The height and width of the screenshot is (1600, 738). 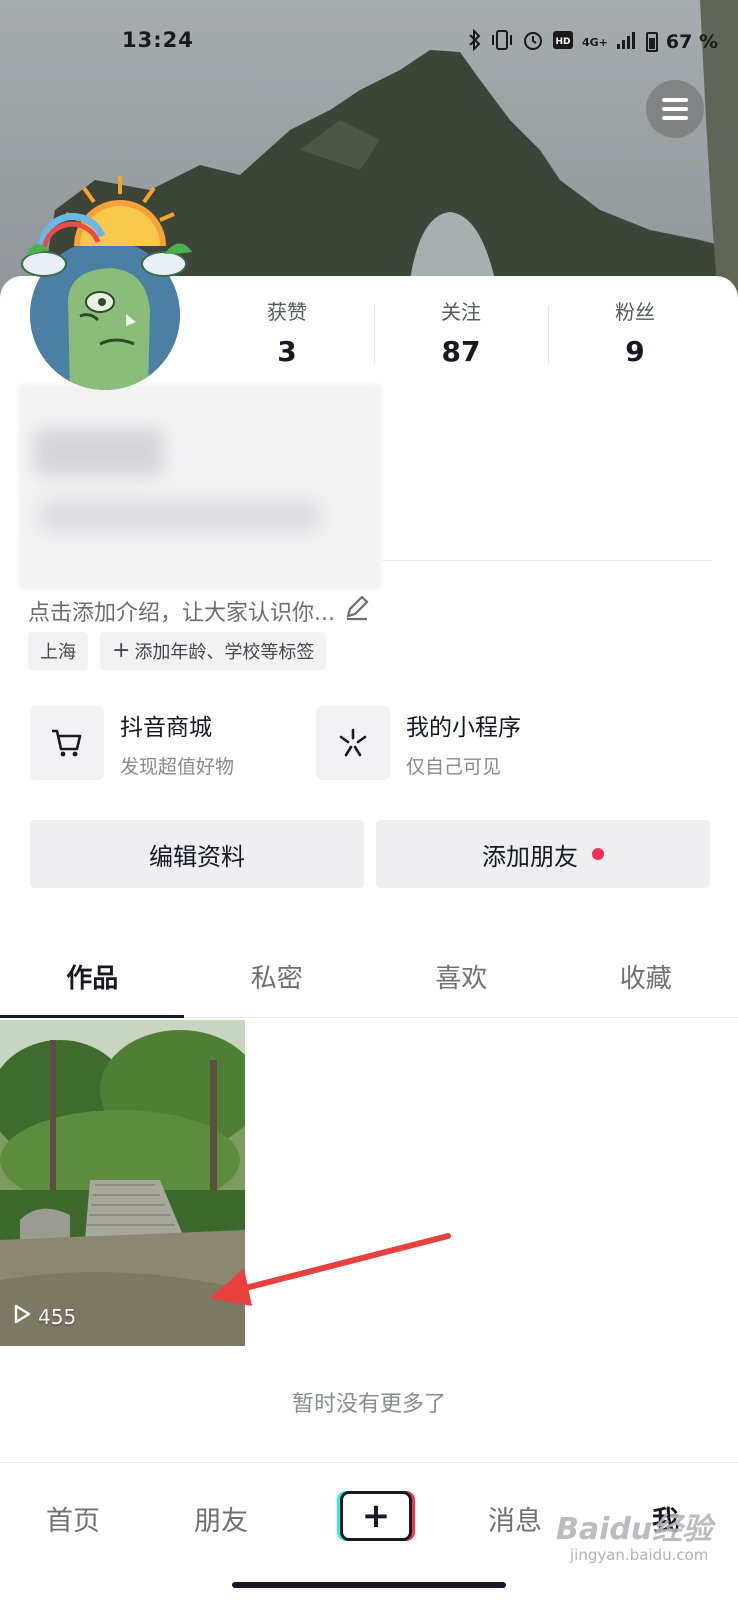 I want to click on stat-label: 关注, so click(x=461, y=312).